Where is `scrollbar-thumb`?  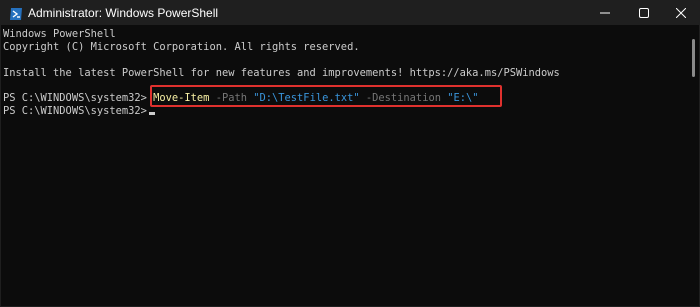
scrollbar-thumb is located at coordinates (693, 58).